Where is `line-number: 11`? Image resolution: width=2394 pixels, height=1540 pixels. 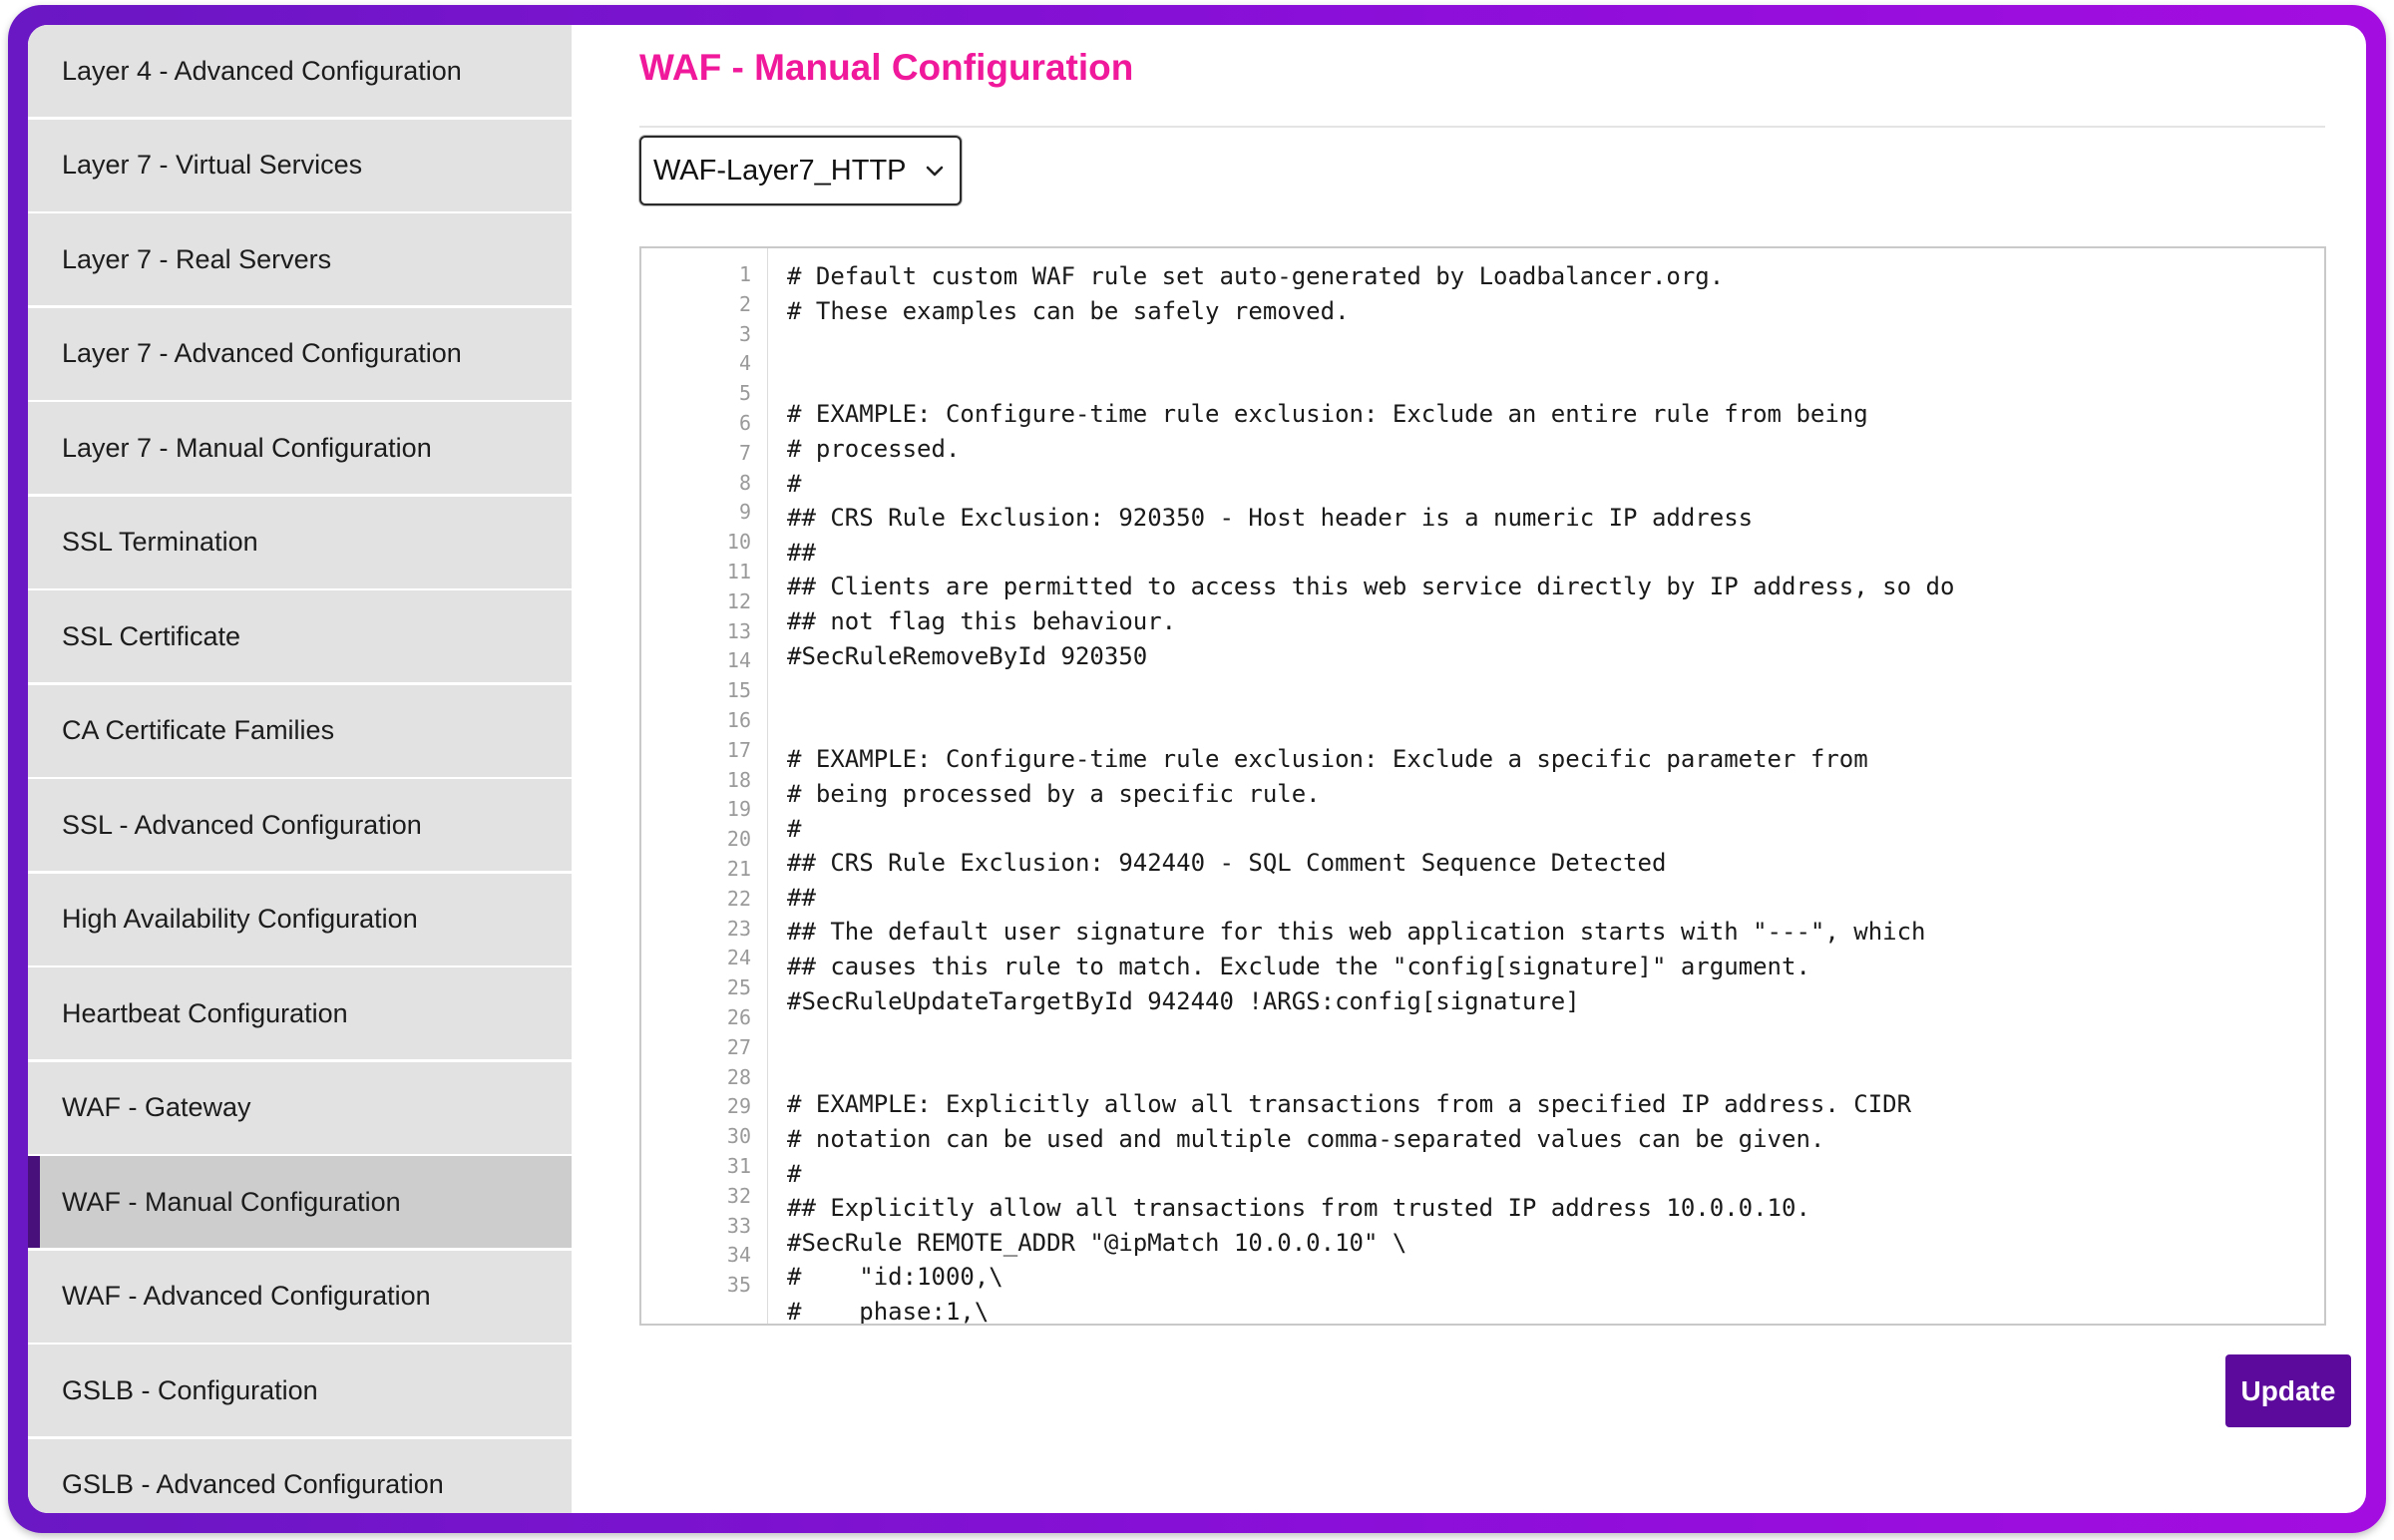
line-number: 11 is located at coordinates (738, 571).